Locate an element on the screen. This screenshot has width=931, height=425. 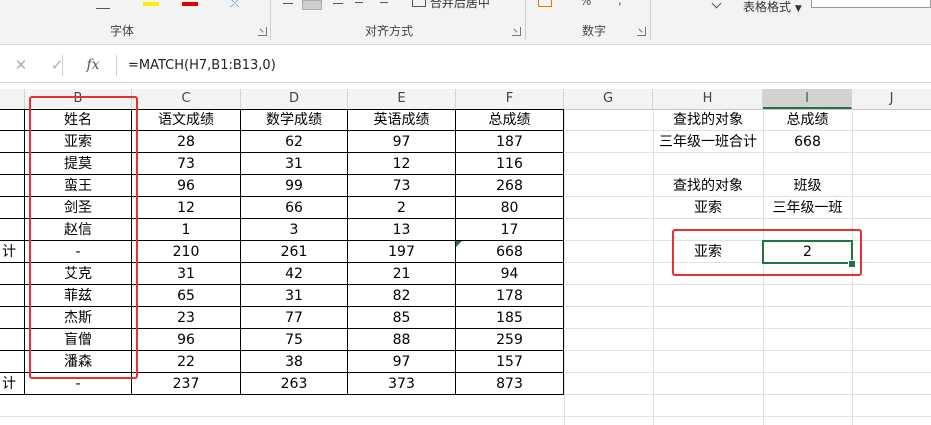
clear-format-icon: ⤫ is located at coordinates (235, 5).